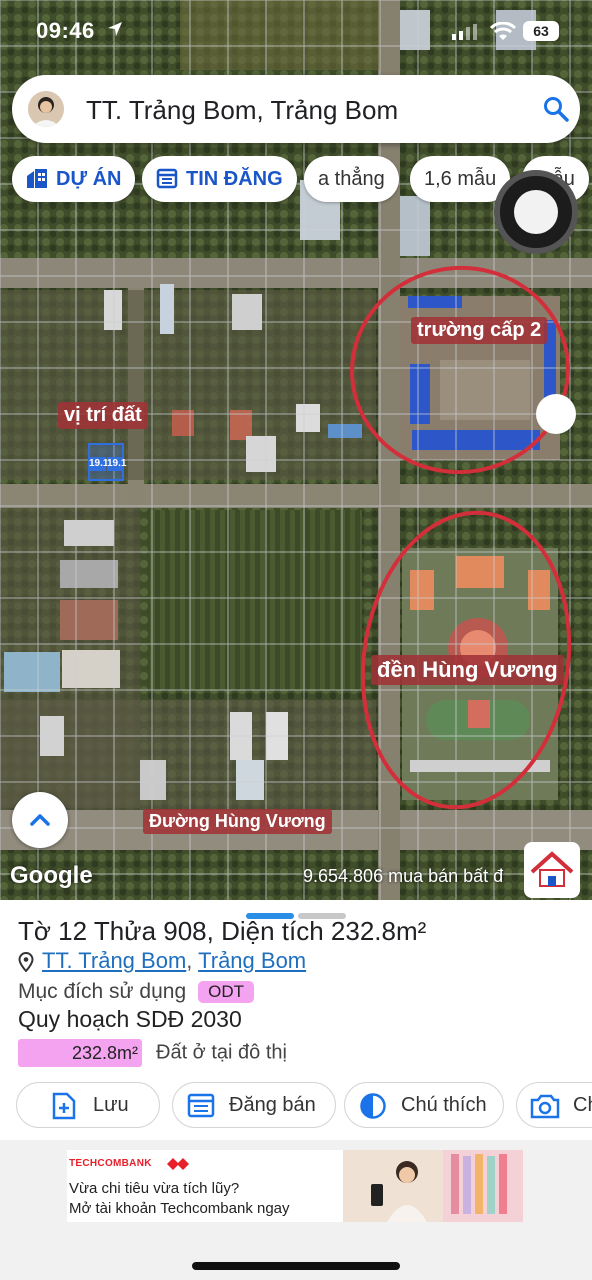 The height and width of the screenshot is (1280, 592). I want to click on label-temple: đền Hùng Vương, so click(467, 670).